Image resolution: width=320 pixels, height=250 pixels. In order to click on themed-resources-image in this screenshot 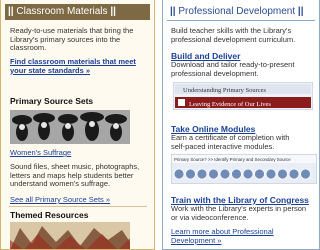, I will do `click(70, 236)`.